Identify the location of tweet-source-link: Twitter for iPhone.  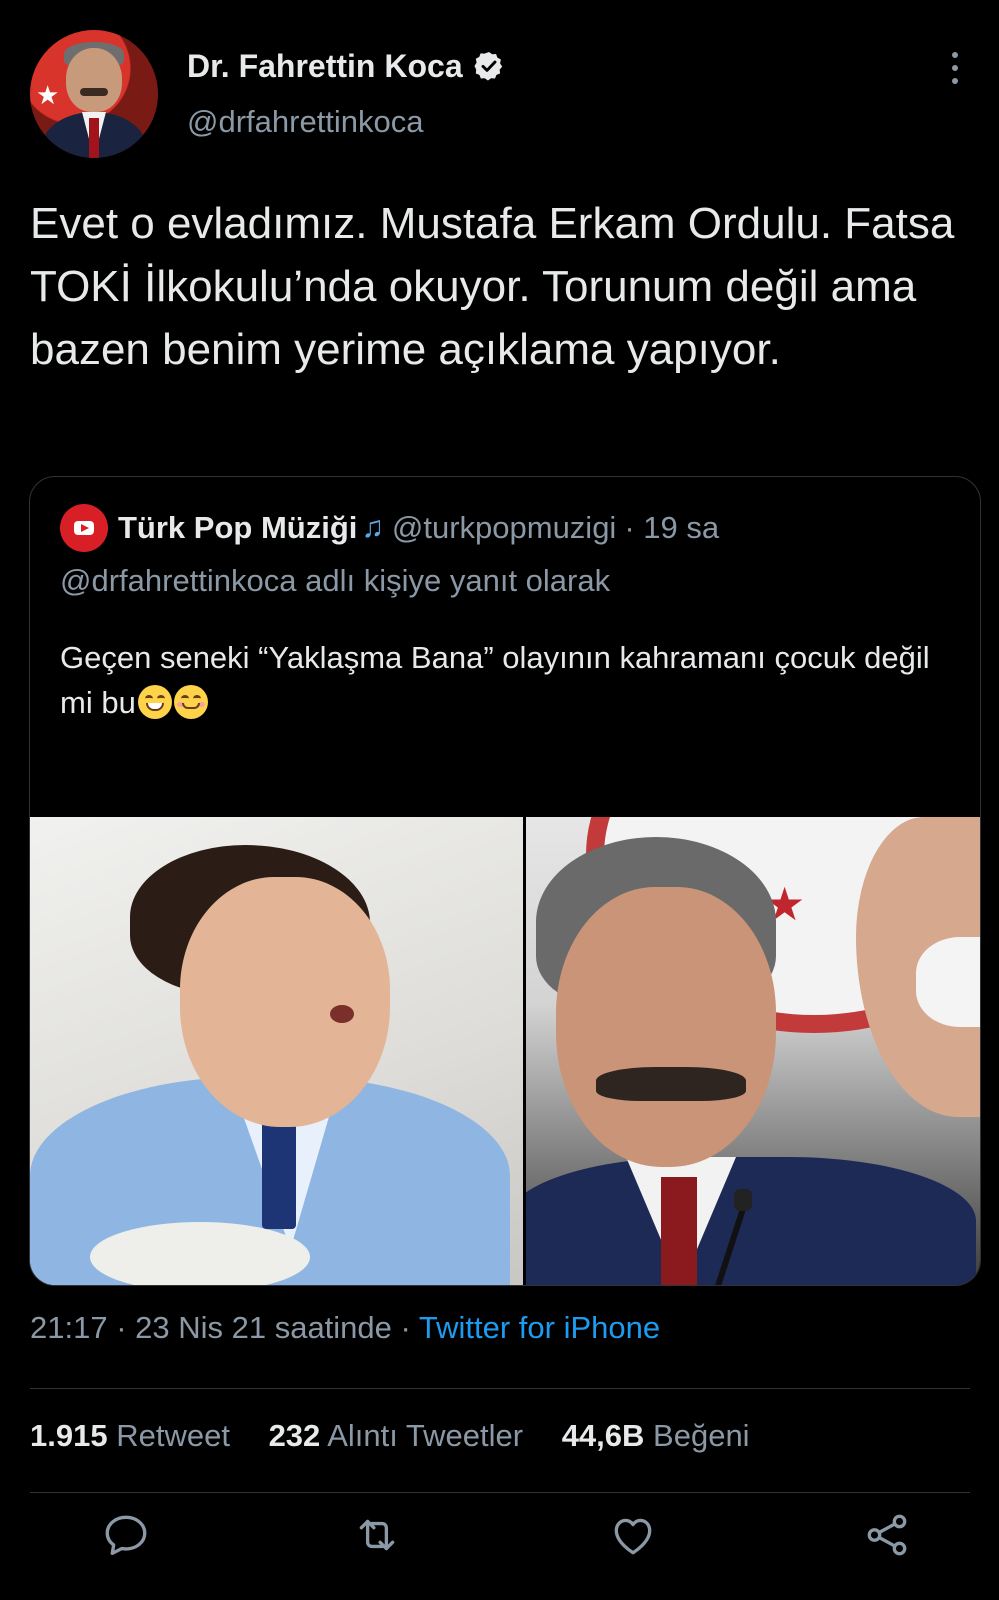
(539, 1327).